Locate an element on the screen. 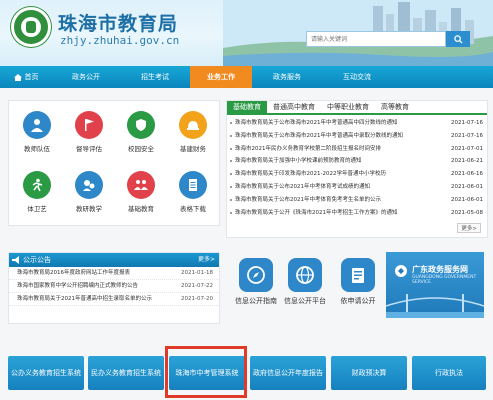 This screenshot has width=493, height=400. bridge-illustration is located at coordinates (435, 306).